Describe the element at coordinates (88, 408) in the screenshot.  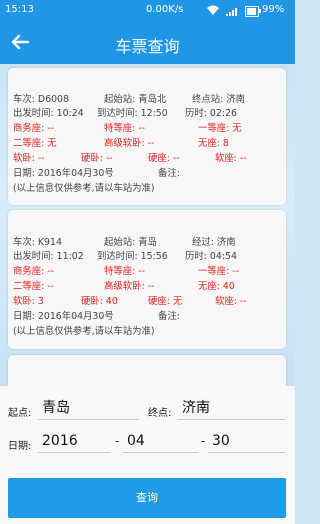
I see `from-station-input: 青岛` at that location.